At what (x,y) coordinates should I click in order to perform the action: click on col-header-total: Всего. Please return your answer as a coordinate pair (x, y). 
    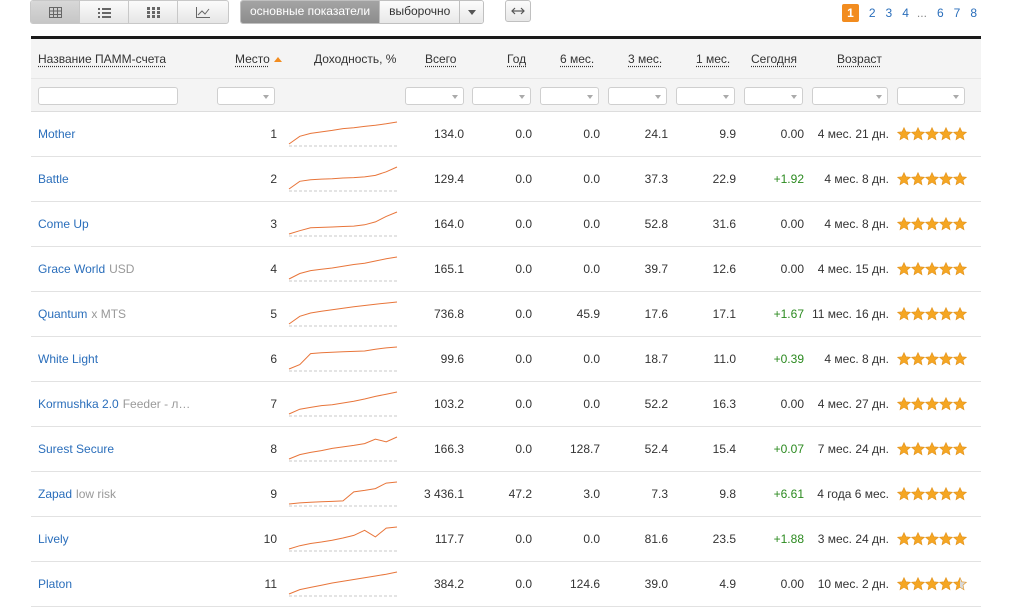
    Looking at the image, I should click on (440, 59).